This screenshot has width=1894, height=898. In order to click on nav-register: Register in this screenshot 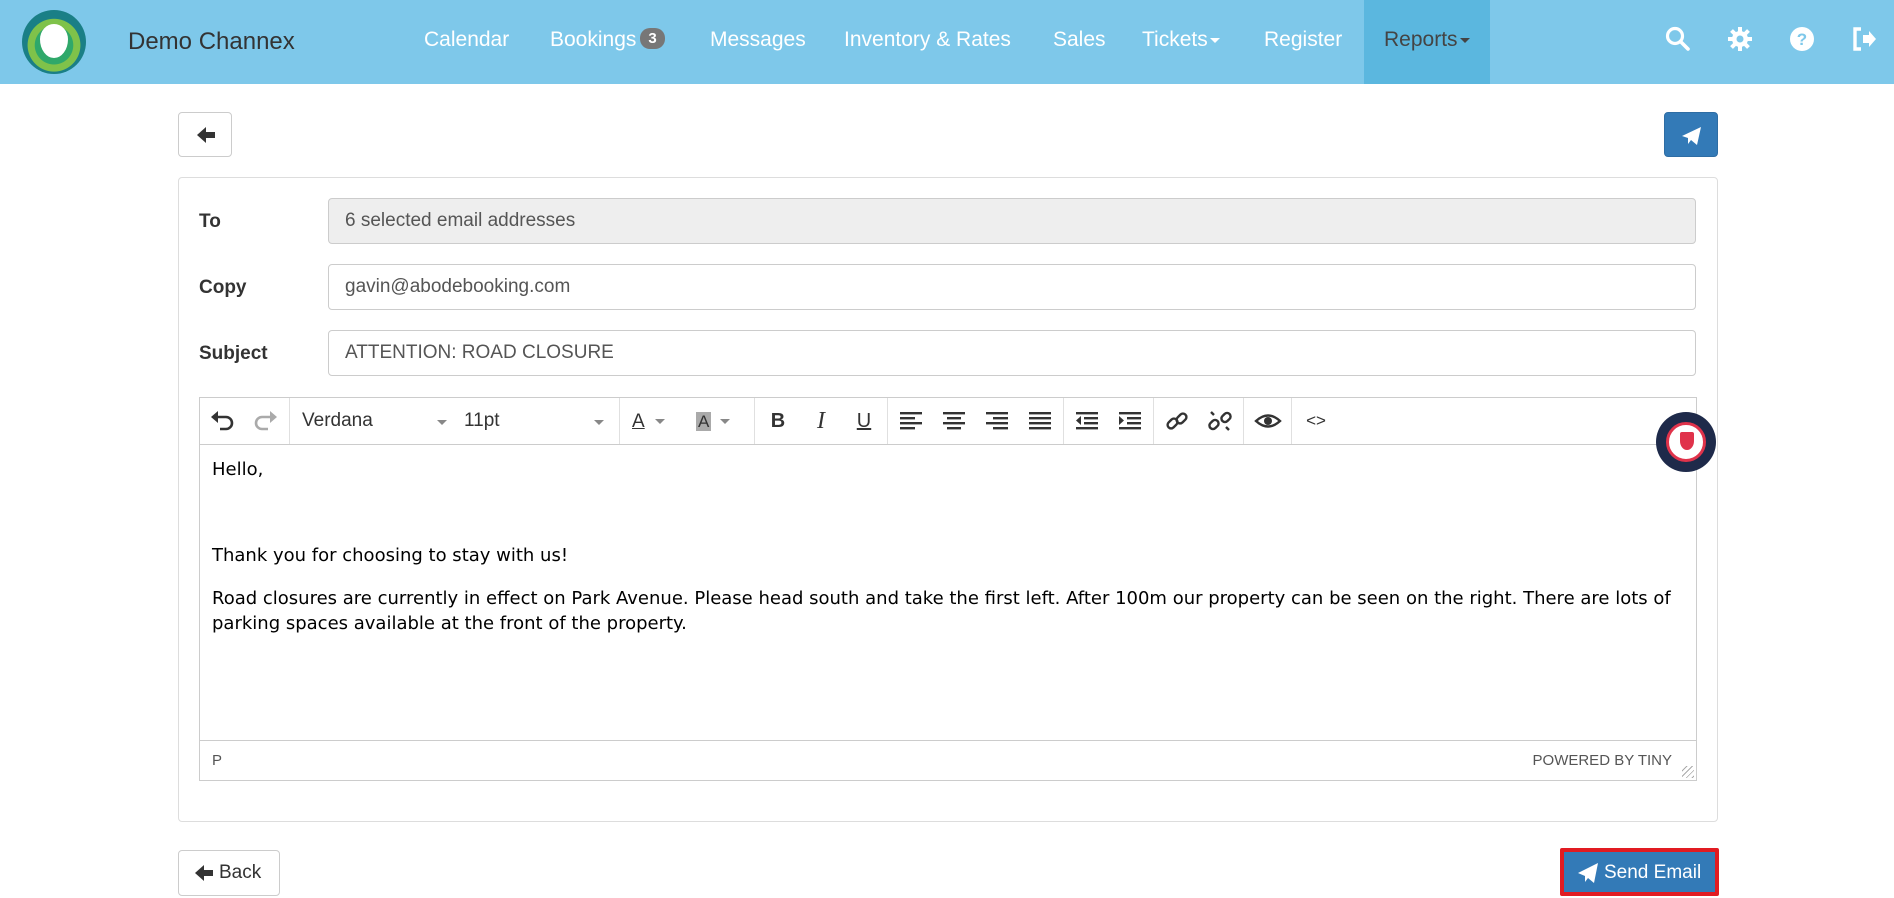, I will do `click(1303, 40)`.